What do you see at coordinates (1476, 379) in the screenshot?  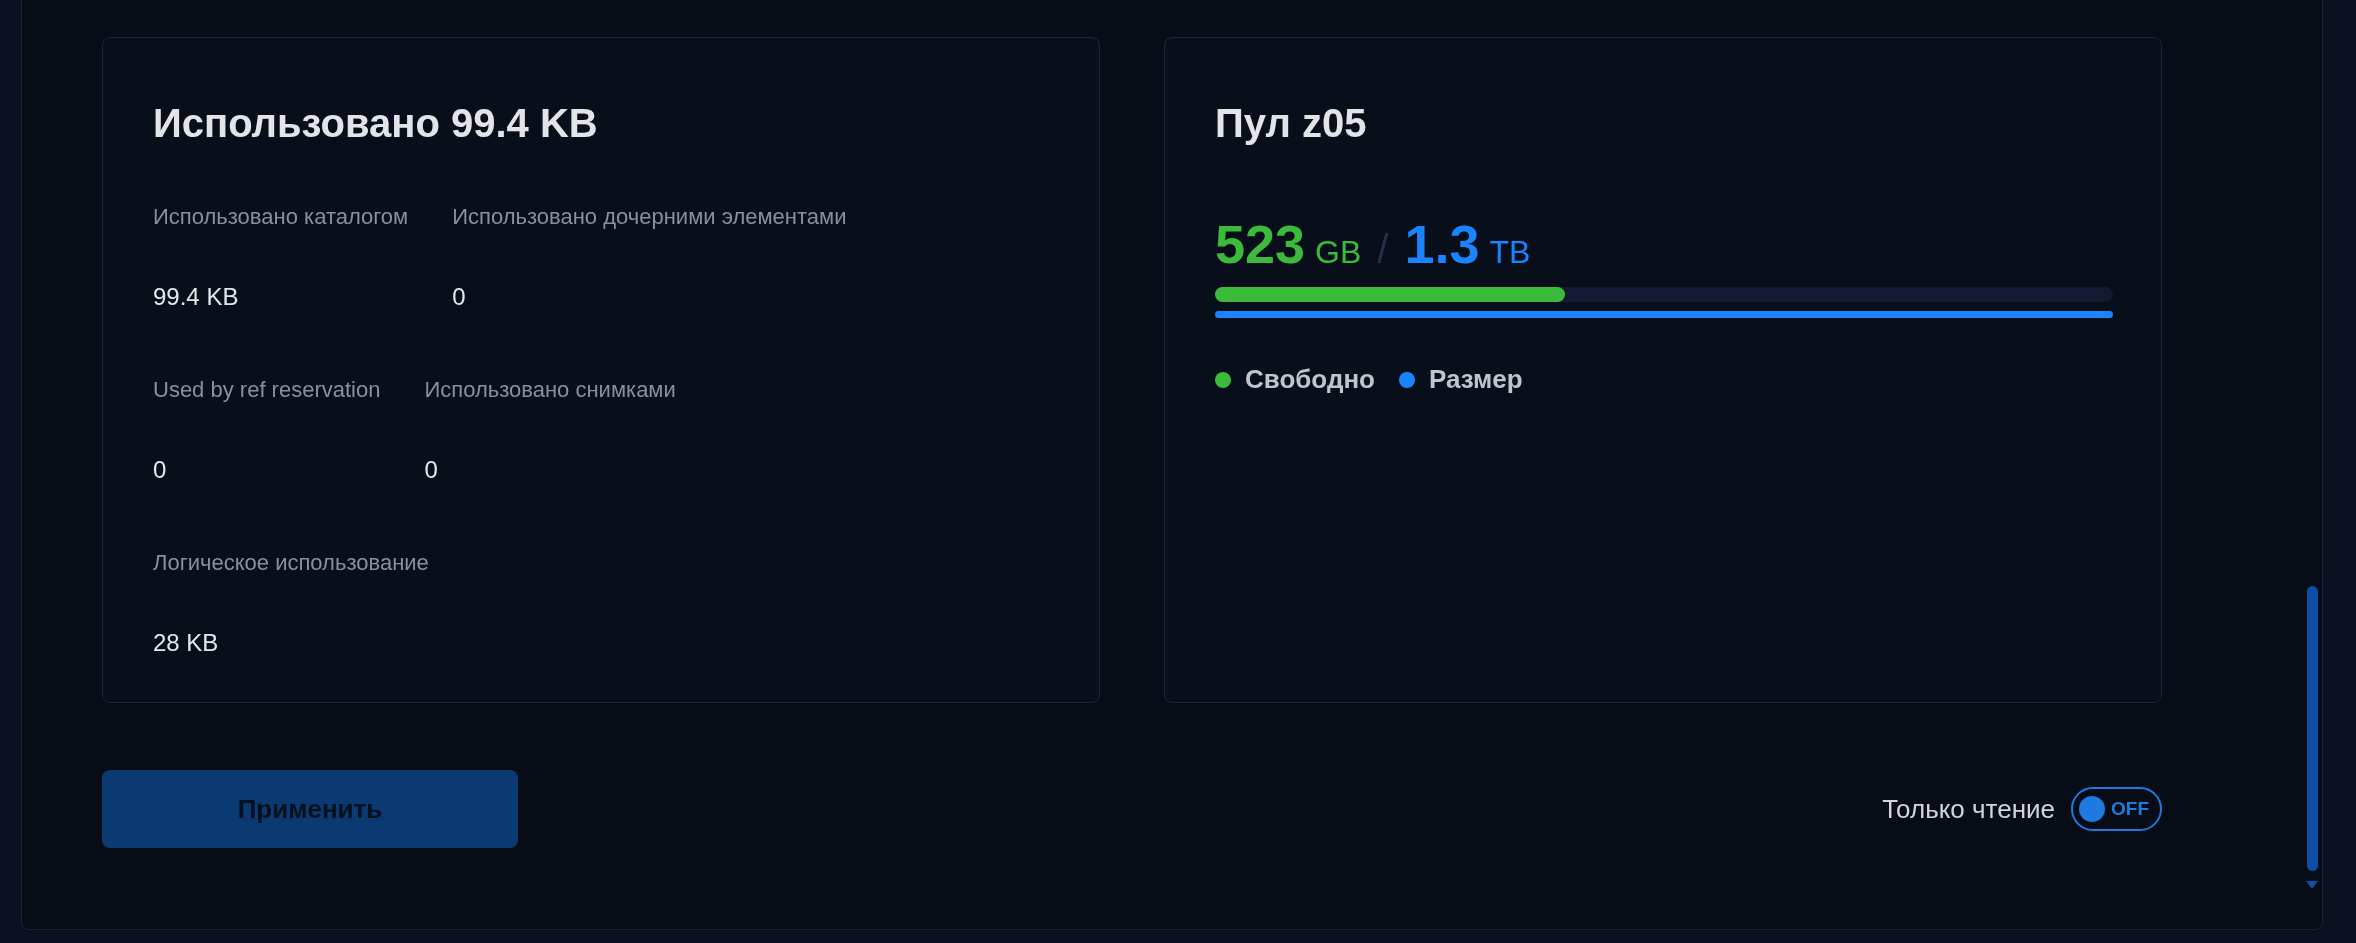 I see `legend-label: Размер` at bounding box center [1476, 379].